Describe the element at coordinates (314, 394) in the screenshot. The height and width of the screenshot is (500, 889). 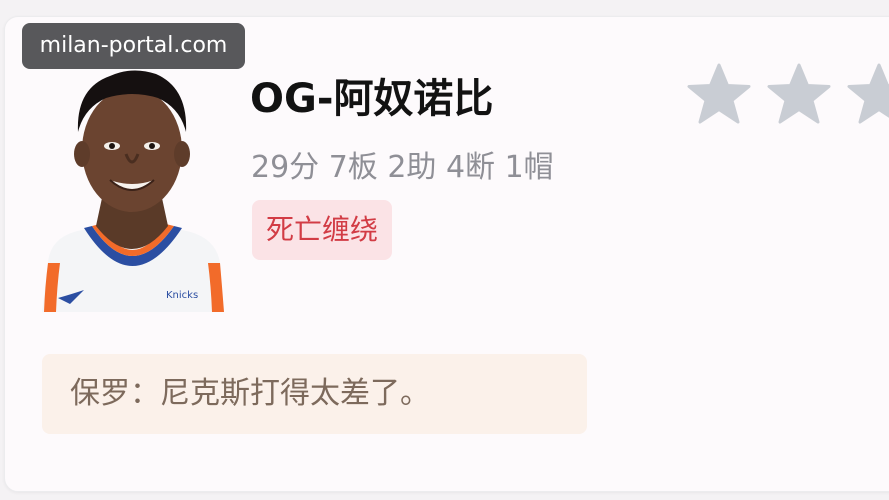
I see `comment-quote: 保罗：尼克斯打得太差了。` at that location.